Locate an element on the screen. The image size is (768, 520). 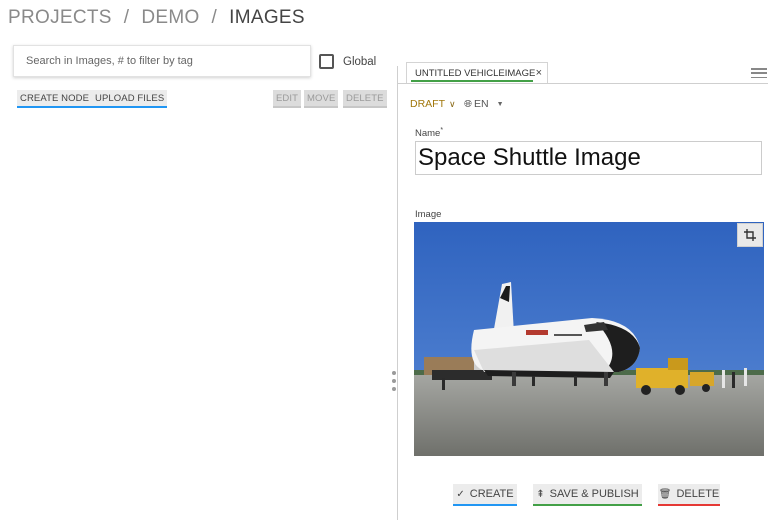
delete-button: 🗑 DELETE is located at coordinates (689, 495).